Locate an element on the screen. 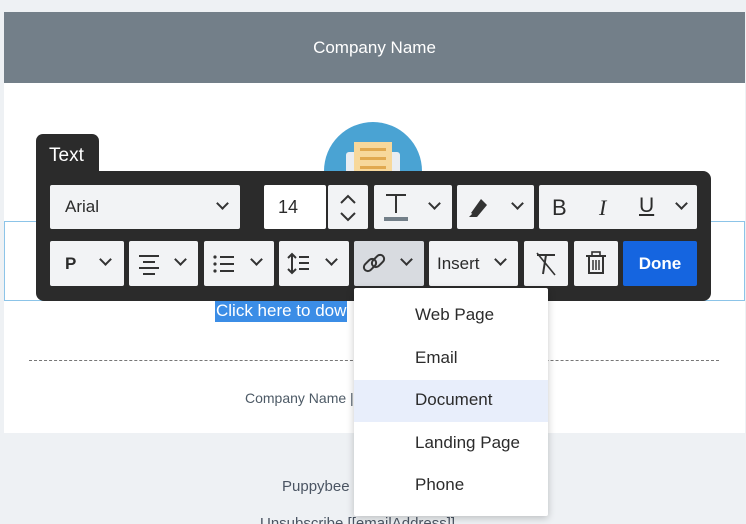 The height and width of the screenshot is (524, 746). stepper-up-icon is located at coordinates (348, 199).